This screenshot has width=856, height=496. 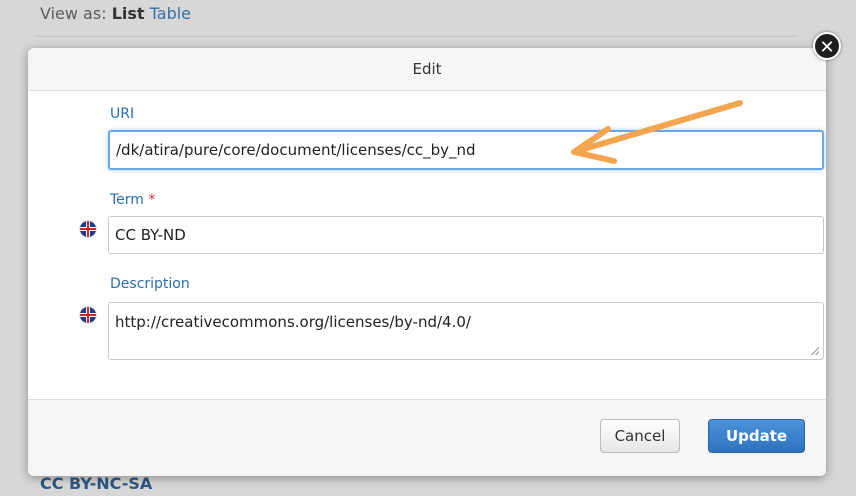 I want to click on term-label: Term *, so click(x=132, y=200).